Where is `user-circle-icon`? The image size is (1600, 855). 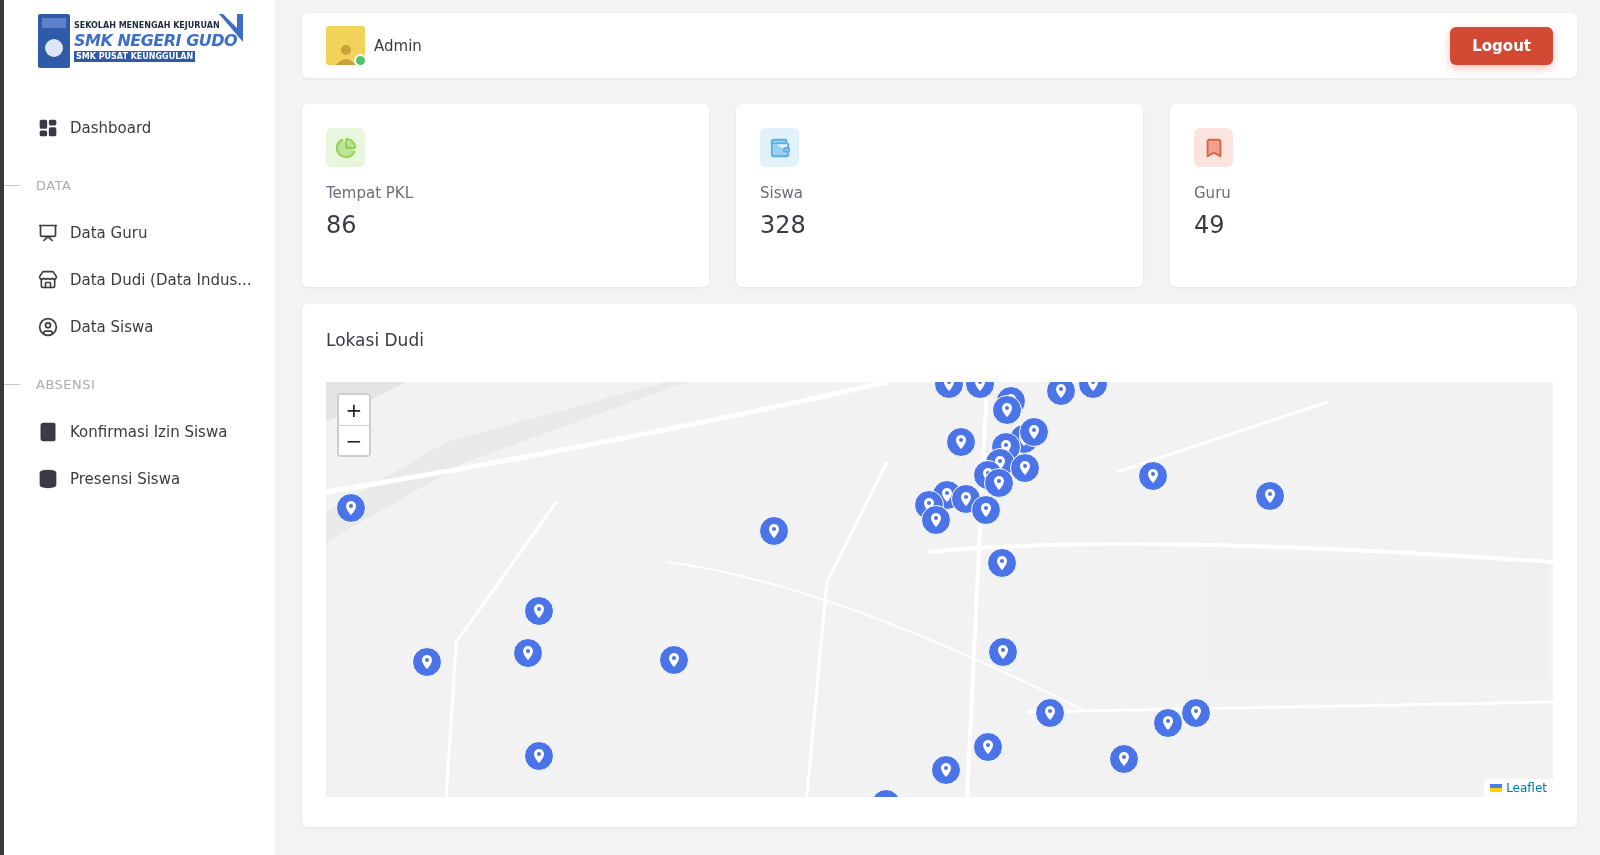 user-circle-icon is located at coordinates (48, 326).